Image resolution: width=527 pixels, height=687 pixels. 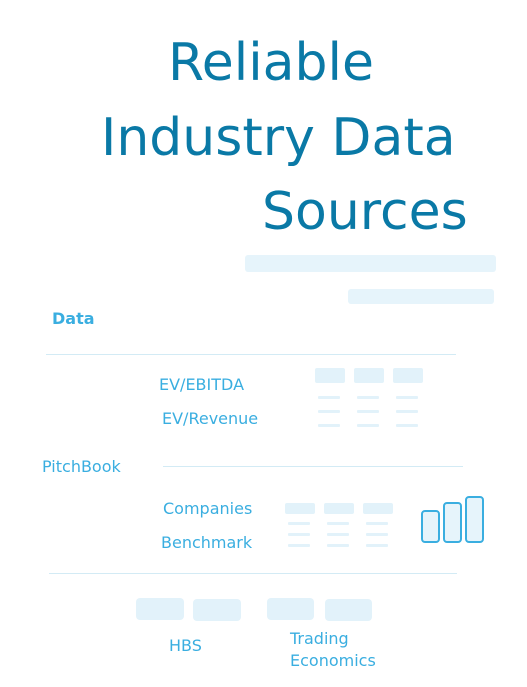 I want to click on source-trading-economics-line-2: Economics, so click(x=333, y=660).